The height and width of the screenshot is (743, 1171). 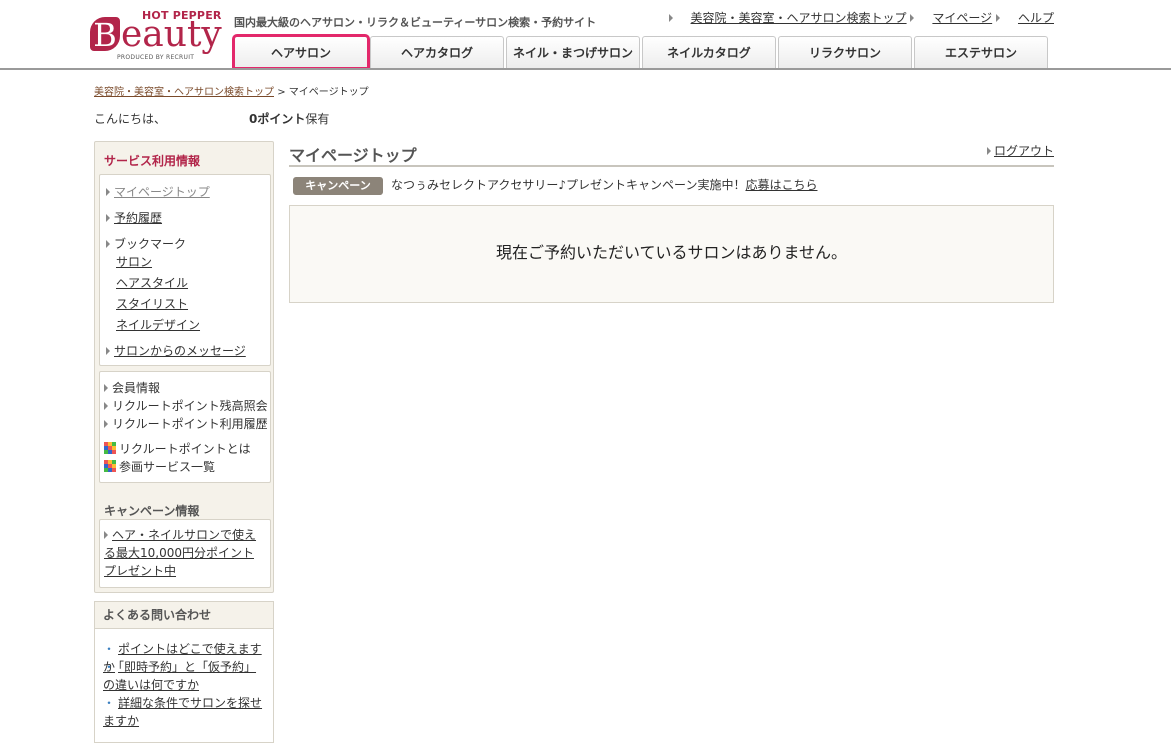 I want to click on reservation-notice: 現在ご予約いただいているサロンはありません。, so click(x=671, y=254).